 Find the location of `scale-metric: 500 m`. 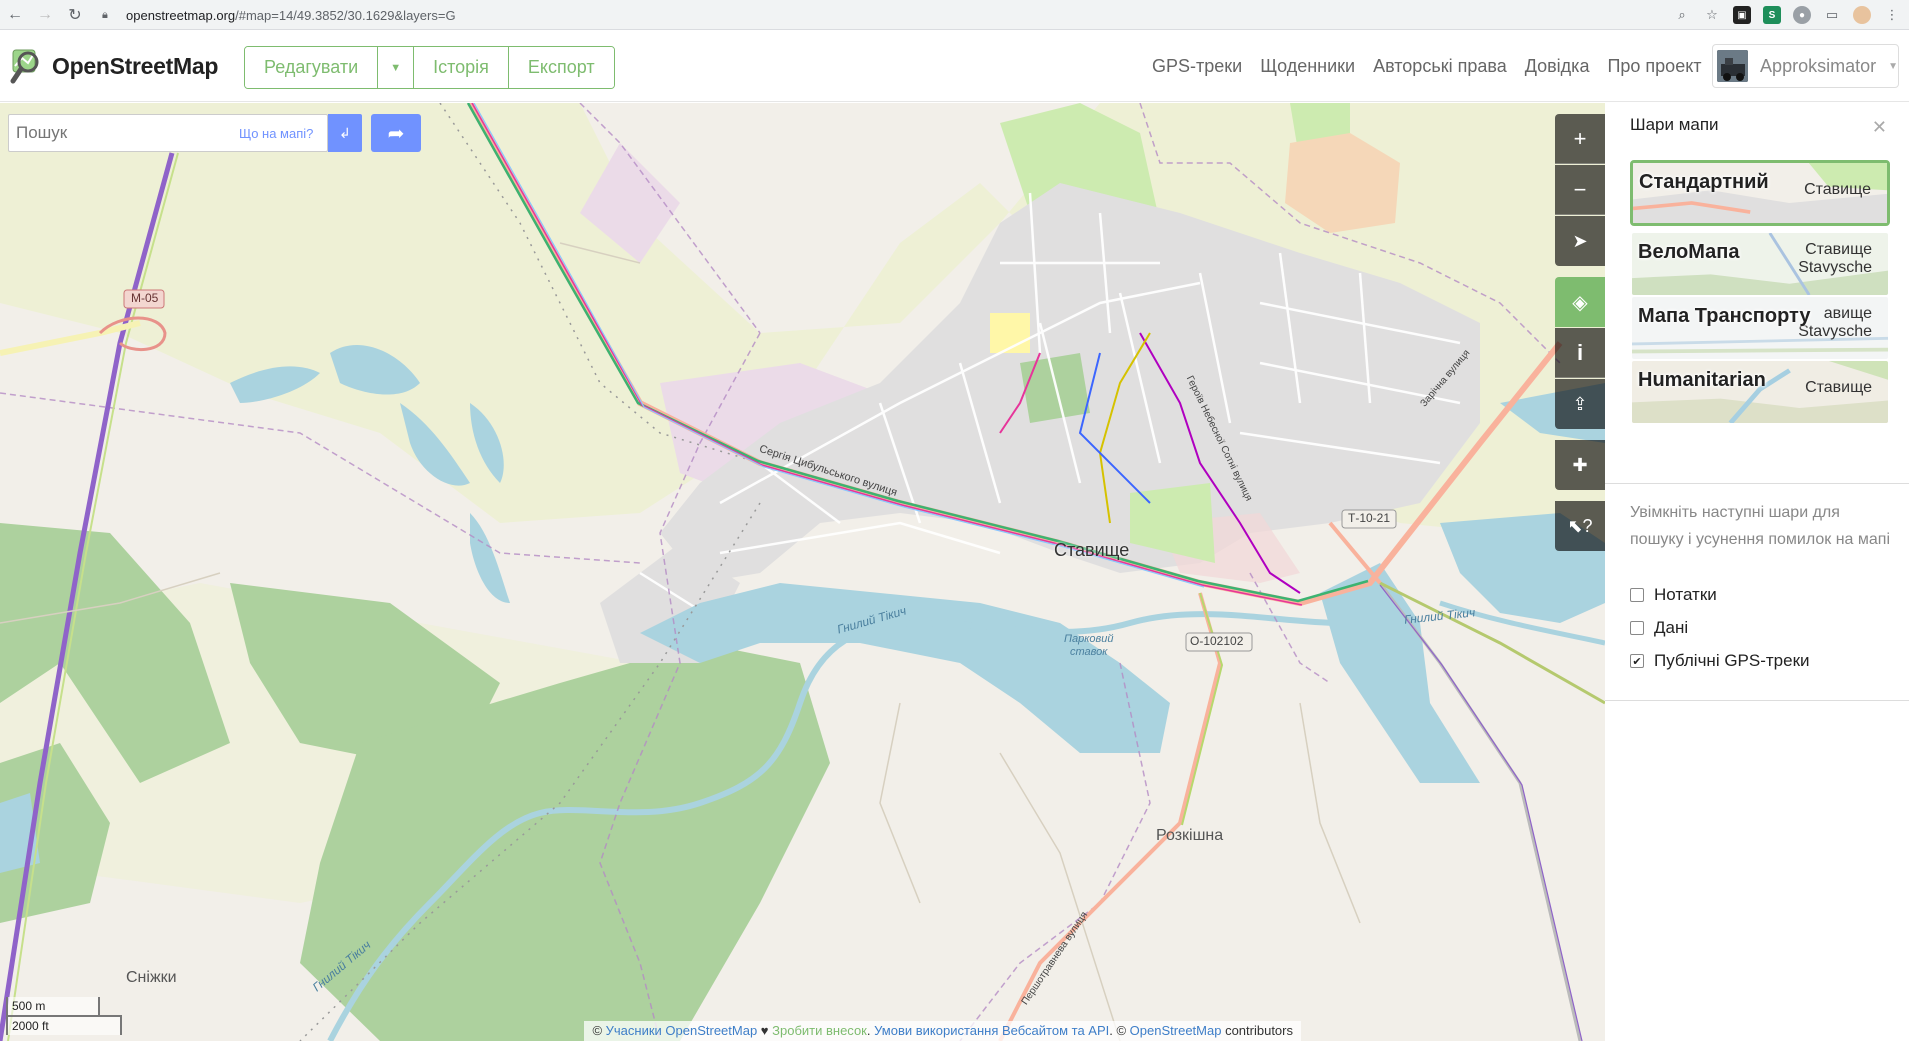

scale-metric: 500 m is located at coordinates (53, 1007).